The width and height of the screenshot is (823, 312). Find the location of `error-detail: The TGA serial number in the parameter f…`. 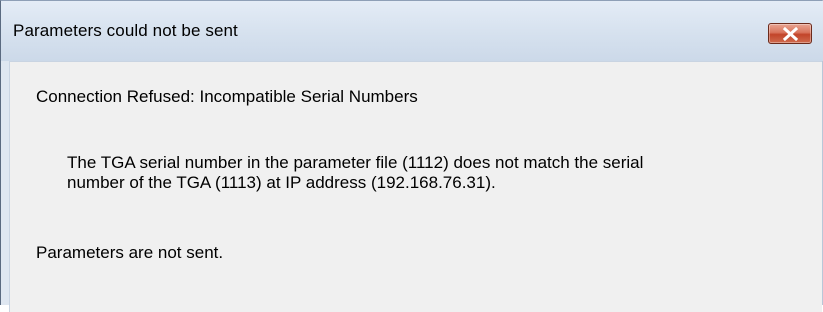

error-detail: The TGA serial number in the parameter f… is located at coordinates (355, 173).